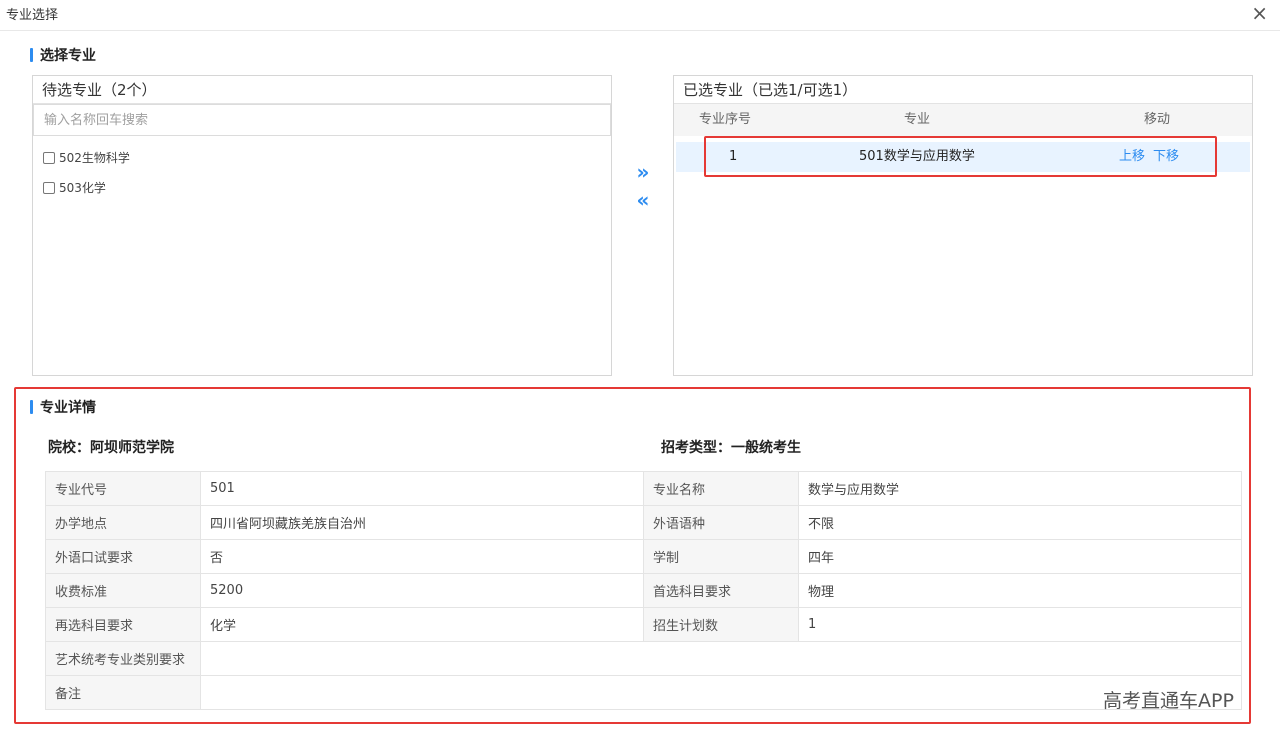 This screenshot has width=1280, height=738. Describe the element at coordinates (725, 119) in the screenshot. I see `column-index-header: 专业序号` at that location.